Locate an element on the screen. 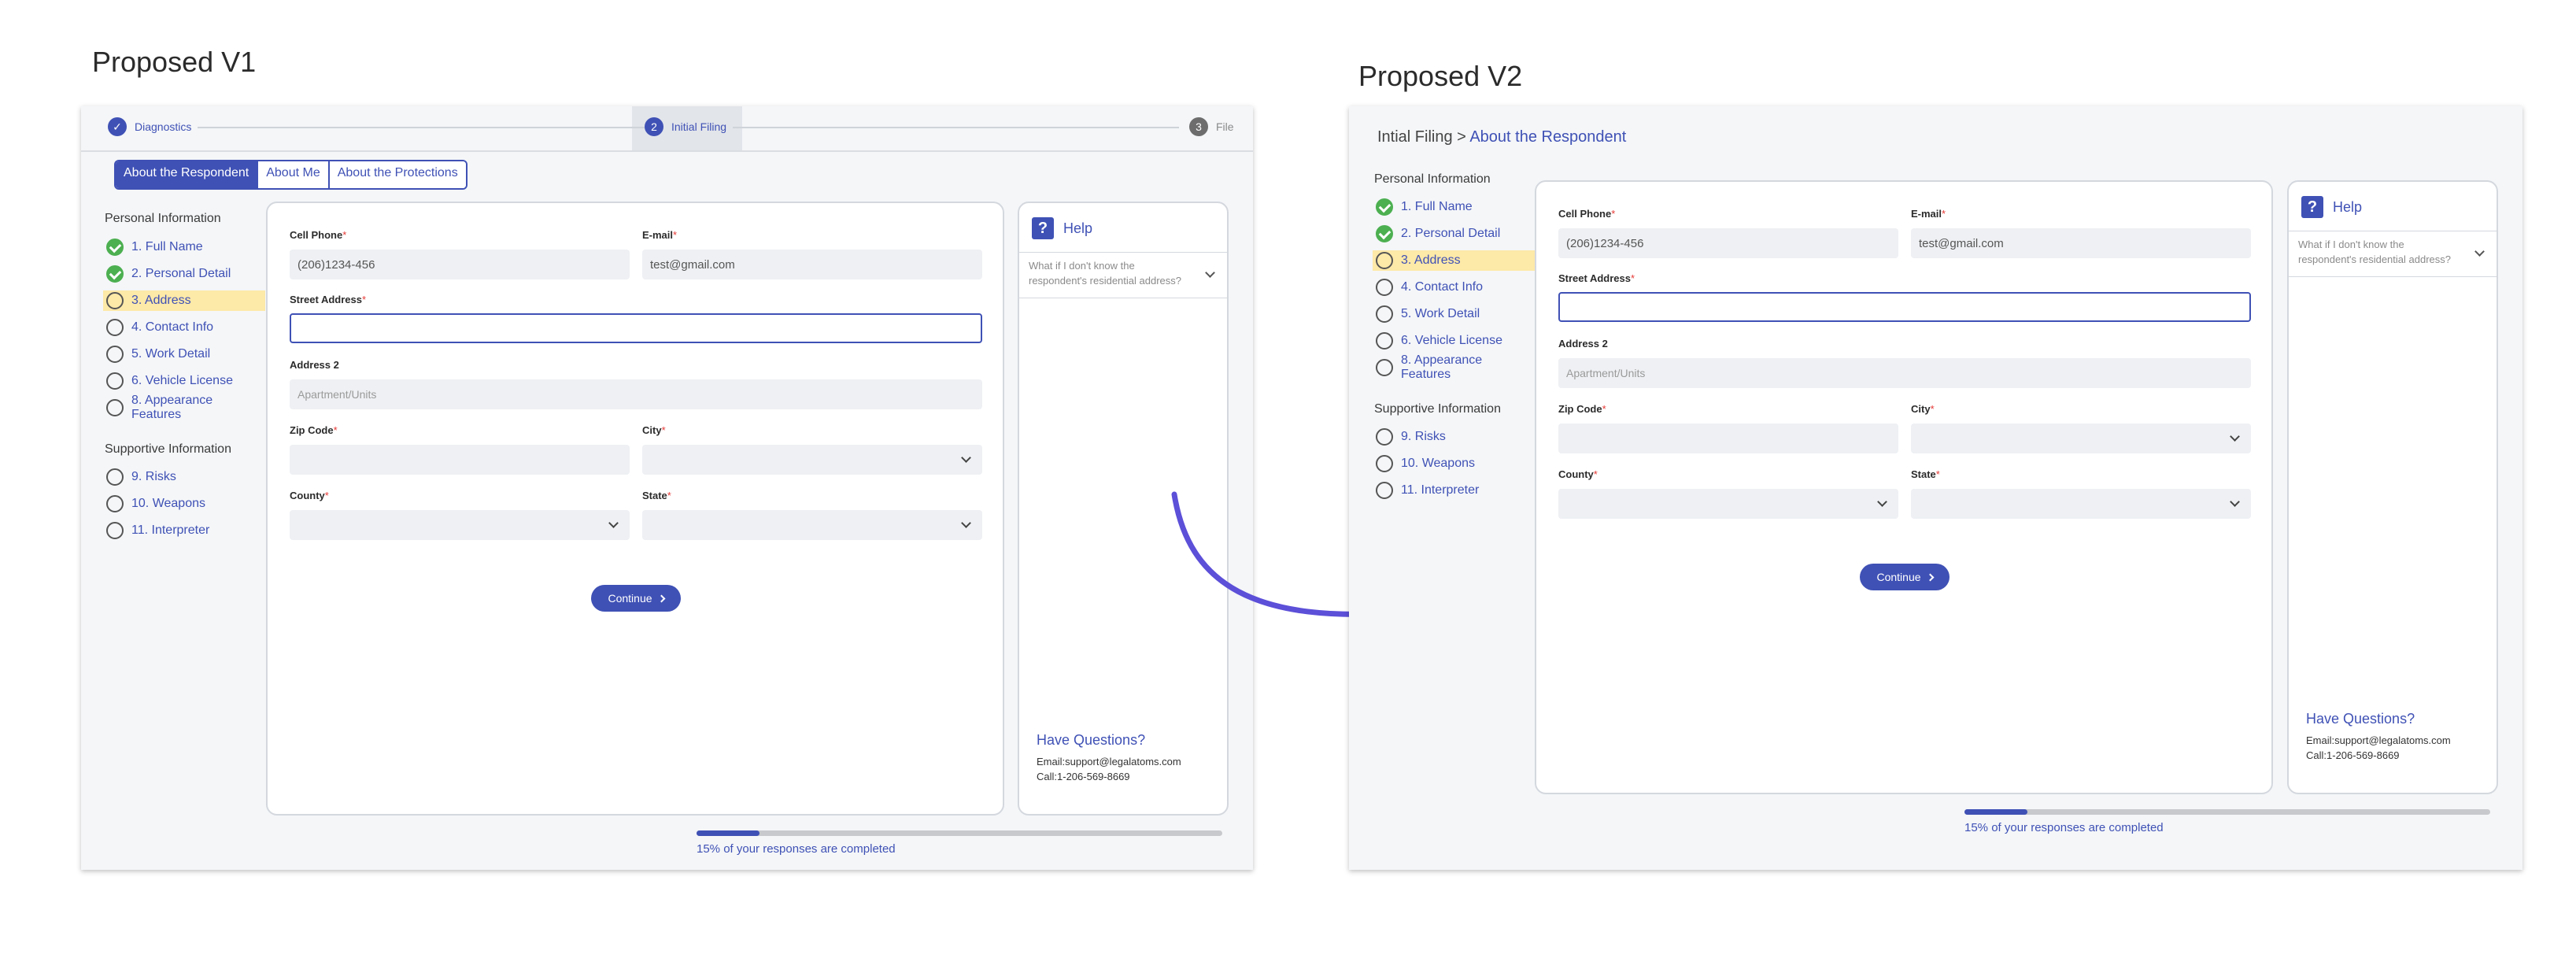 The height and width of the screenshot is (958, 2576). tab-about-me: About Me is located at coordinates (292, 174).